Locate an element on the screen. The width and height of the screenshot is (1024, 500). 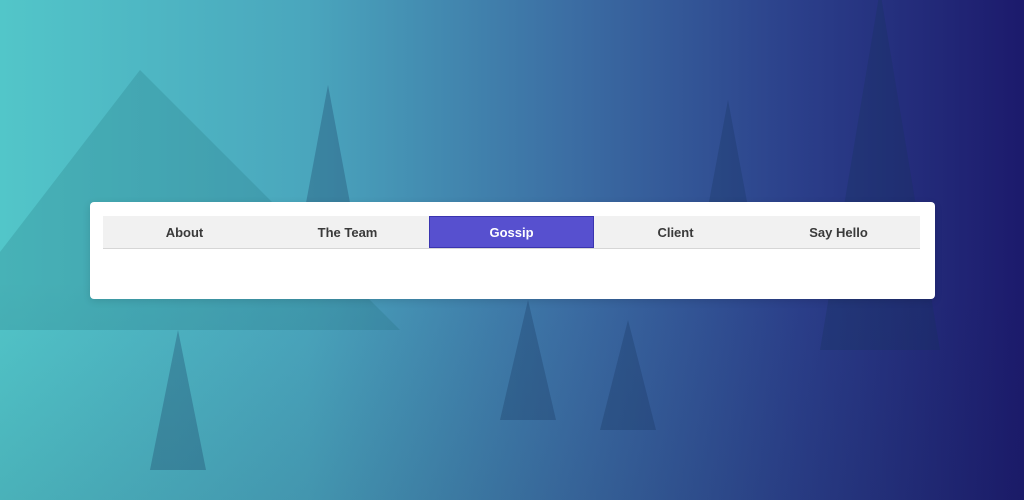
tab-the-team: The Team is located at coordinates (347, 232).